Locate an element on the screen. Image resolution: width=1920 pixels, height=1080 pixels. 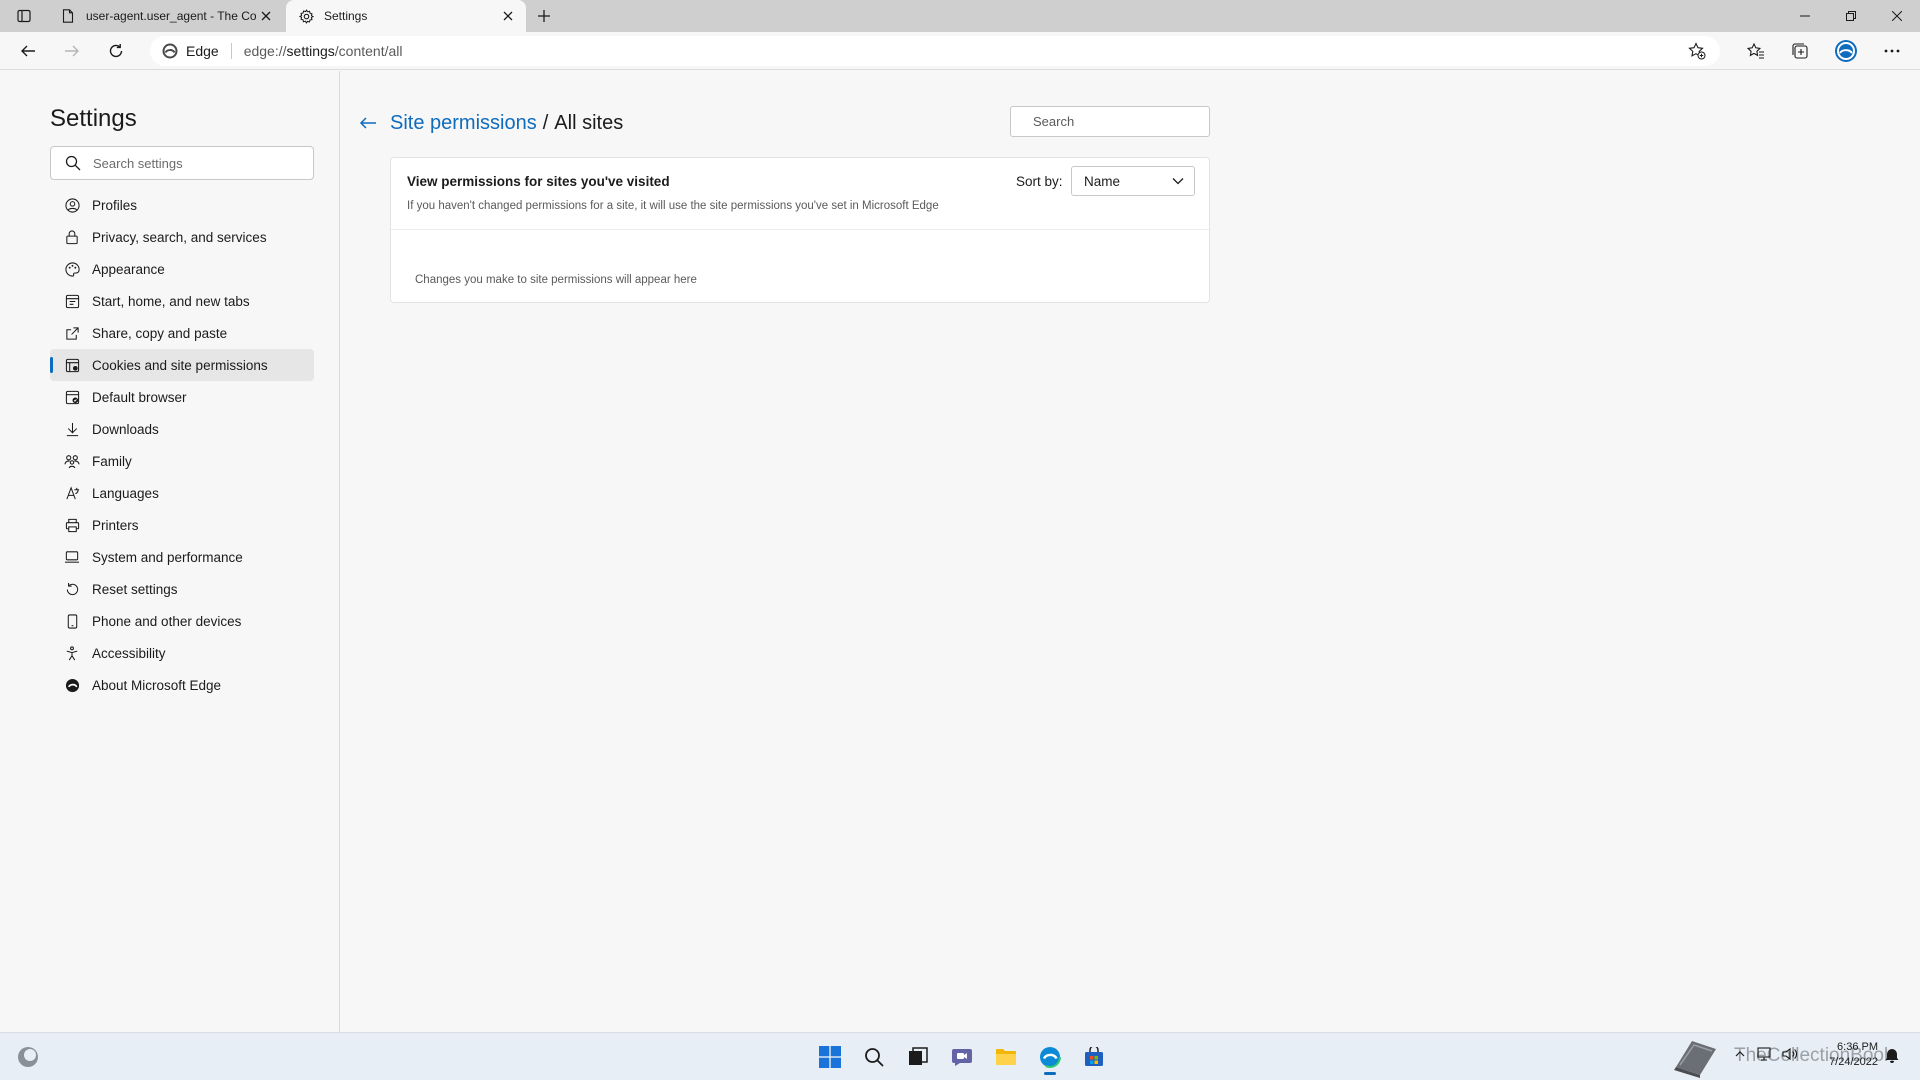
refresh-button is located at coordinates (116, 51).